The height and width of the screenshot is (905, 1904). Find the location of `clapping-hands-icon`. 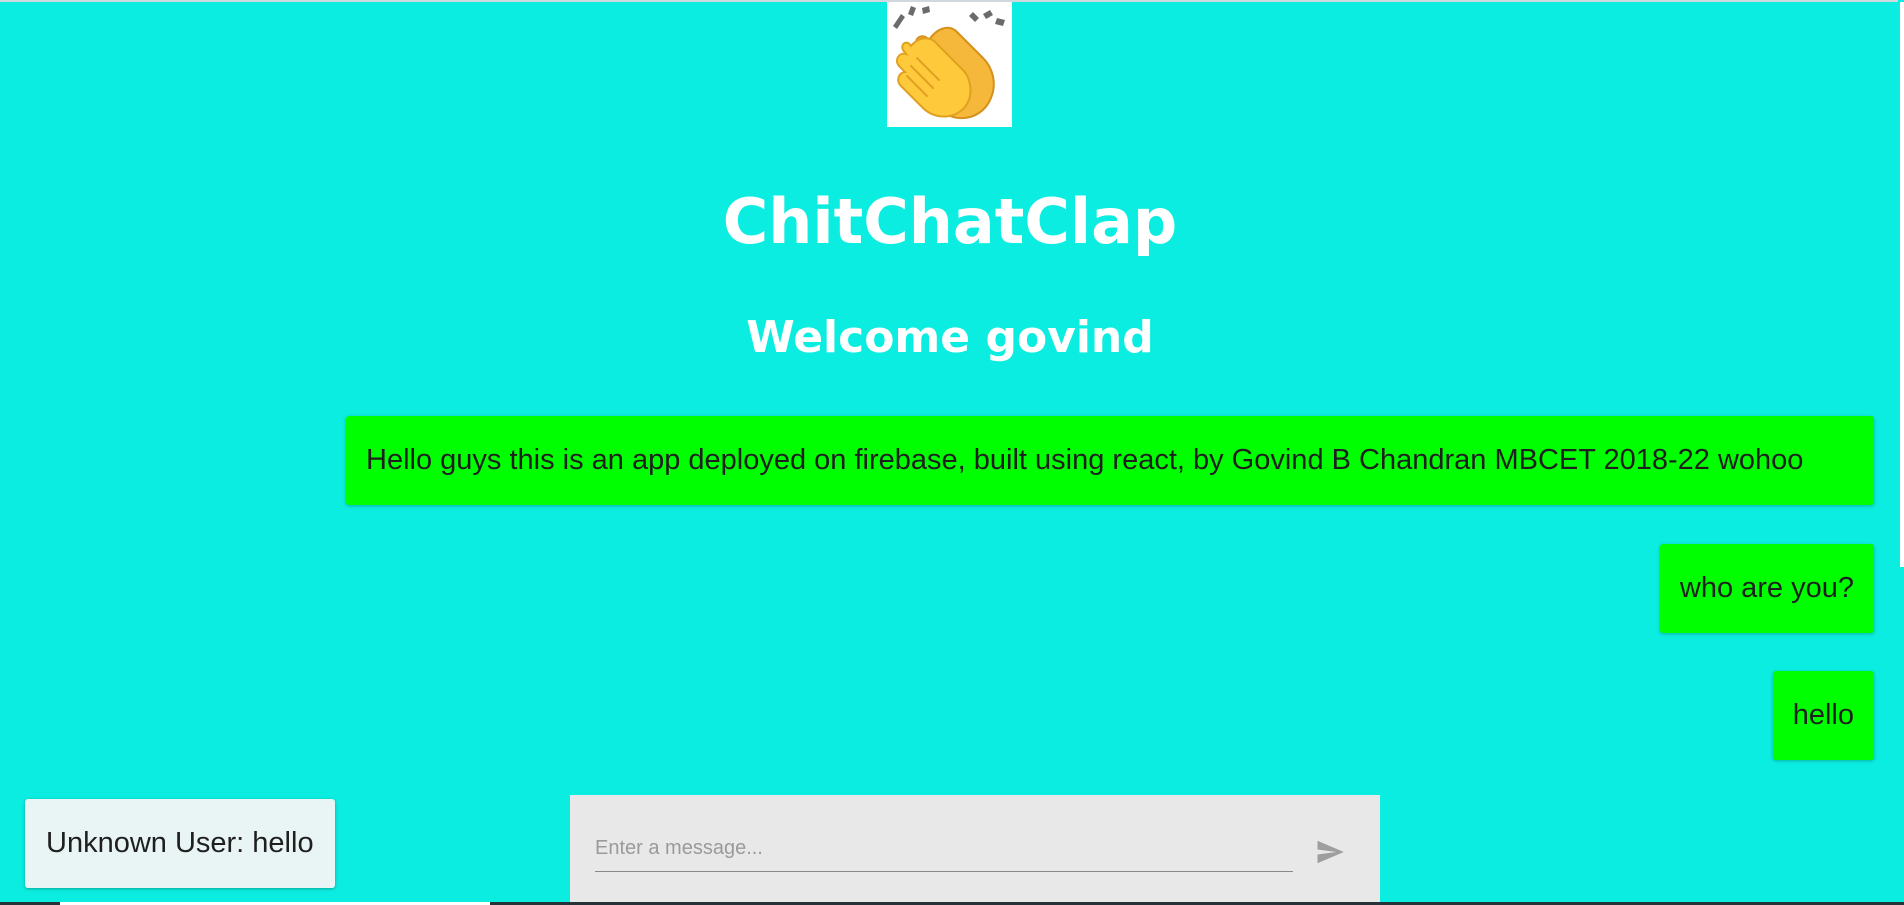

clapping-hands-icon is located at coordinates (949, 63).